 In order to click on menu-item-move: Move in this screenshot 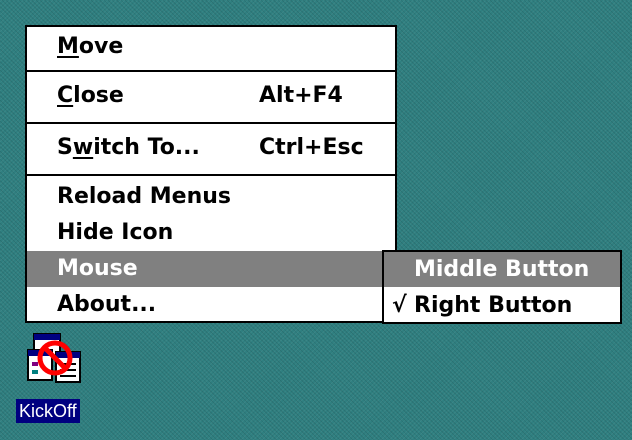, I will do `click(211, 47)`.